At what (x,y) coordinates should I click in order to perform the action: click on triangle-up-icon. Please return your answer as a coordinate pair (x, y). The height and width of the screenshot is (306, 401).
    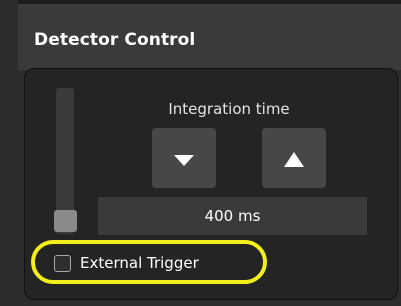
    Looking at the image, I should click on (294, 159).